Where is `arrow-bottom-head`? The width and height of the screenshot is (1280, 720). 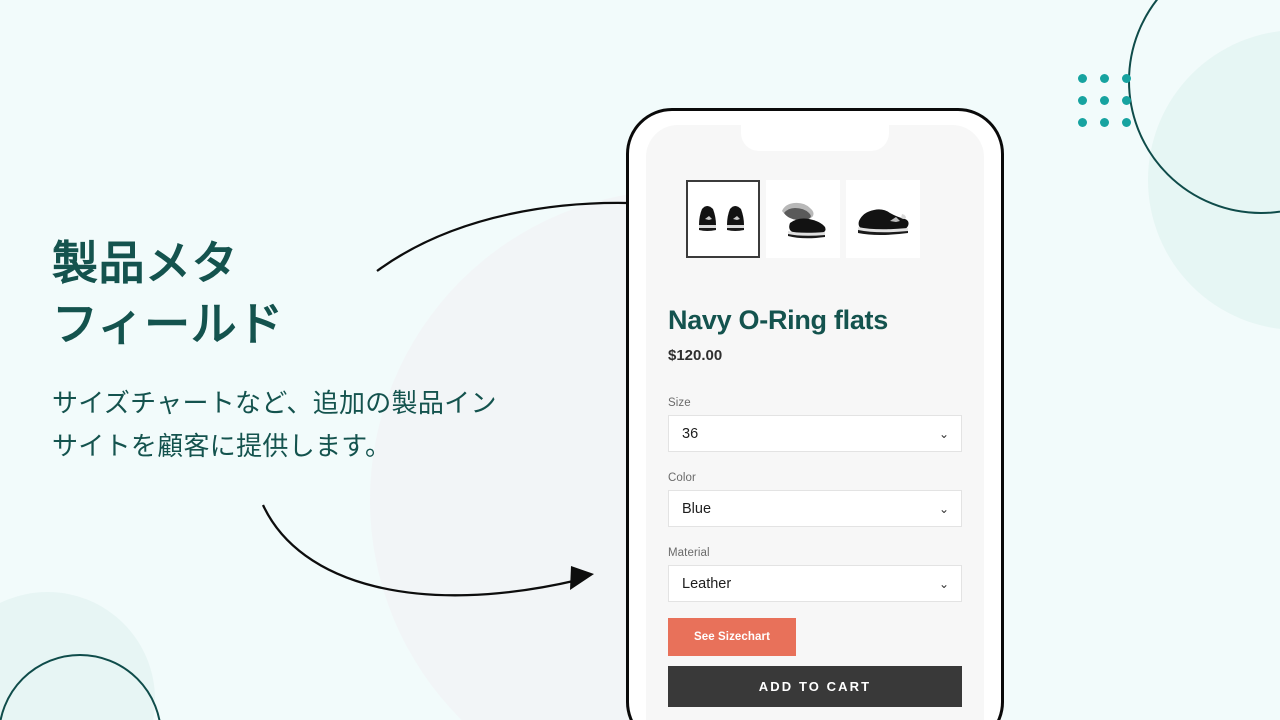
arrow-bottom-head is located at coordinates (582, 578).